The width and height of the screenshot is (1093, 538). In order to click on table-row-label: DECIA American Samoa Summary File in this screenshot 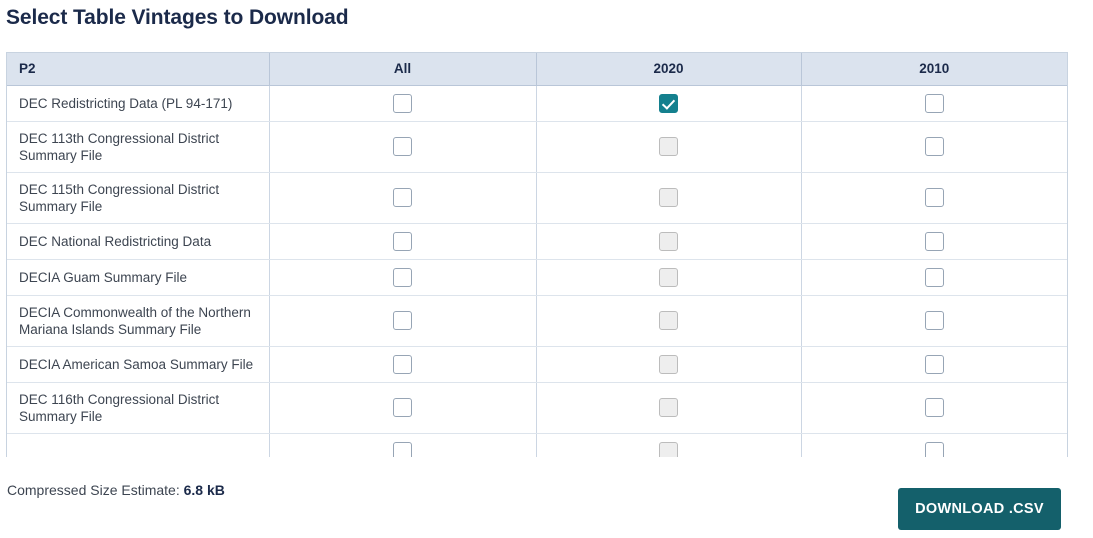, I will do `click(138, 364)`.